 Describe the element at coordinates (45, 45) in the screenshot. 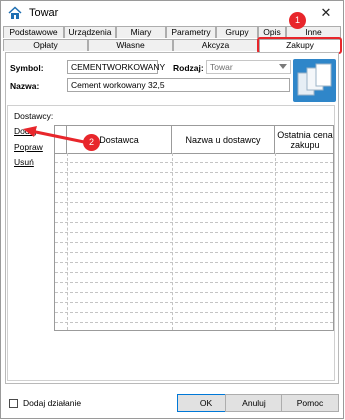

I see `tab-oplaty: Opłaty` at that location.